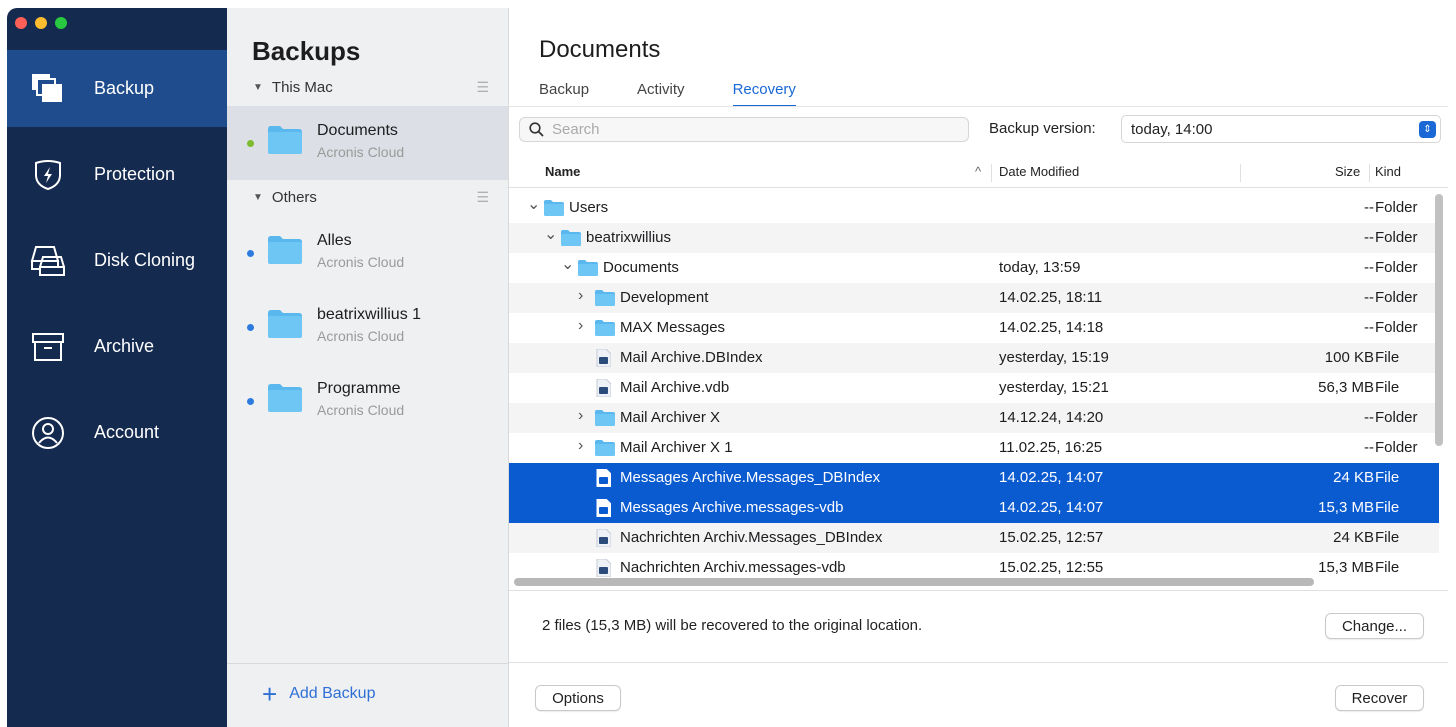 The height and width of the screenshot is (727, 1456). Describe the element at coordinates (661, 92) in the screenshot. I see `tab-activity: Activity` at that location.